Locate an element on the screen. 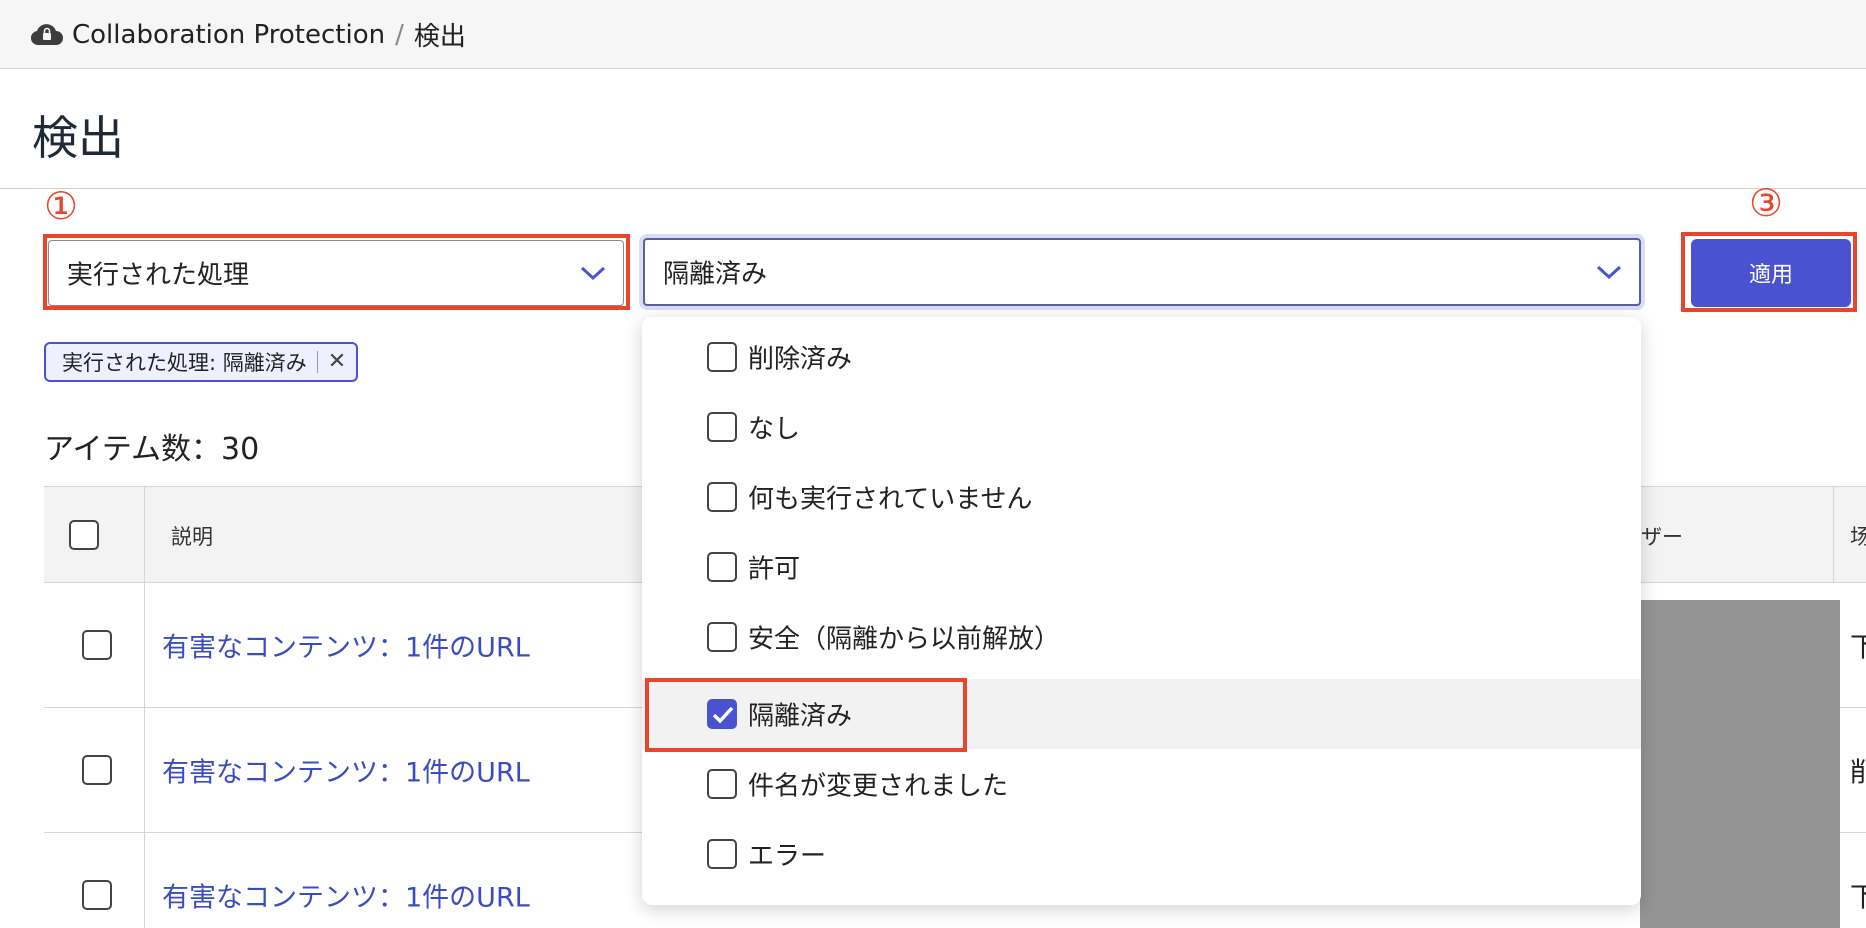 Image resolution: width=1866 pixels, height=928 pixels. chip-divider is located at coordinates (317, 362).